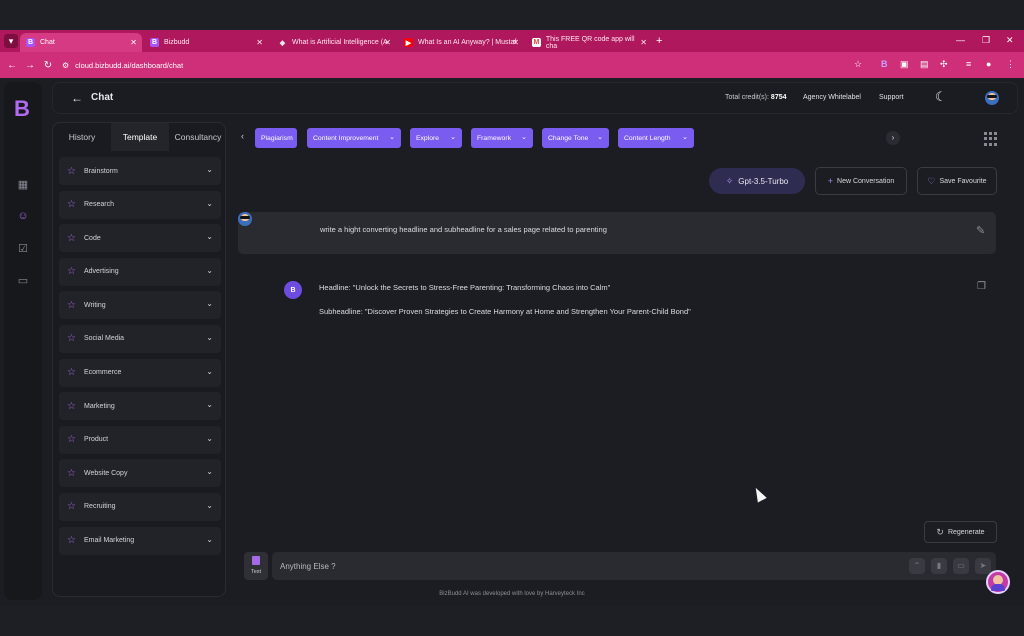 This screenshot has height=636, width=1024. Describe the element at coordinates (893, 138) in the screenshot. I see `scroll-right-icon: ›` at that location.